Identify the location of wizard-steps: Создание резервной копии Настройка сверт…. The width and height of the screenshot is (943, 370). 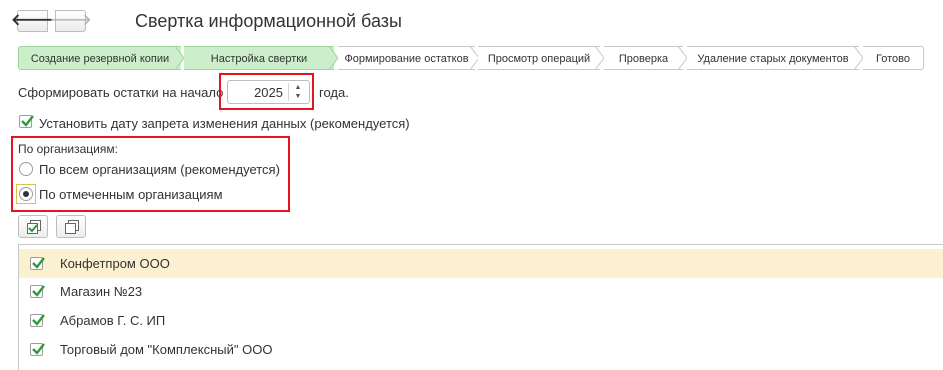
(471, 58).